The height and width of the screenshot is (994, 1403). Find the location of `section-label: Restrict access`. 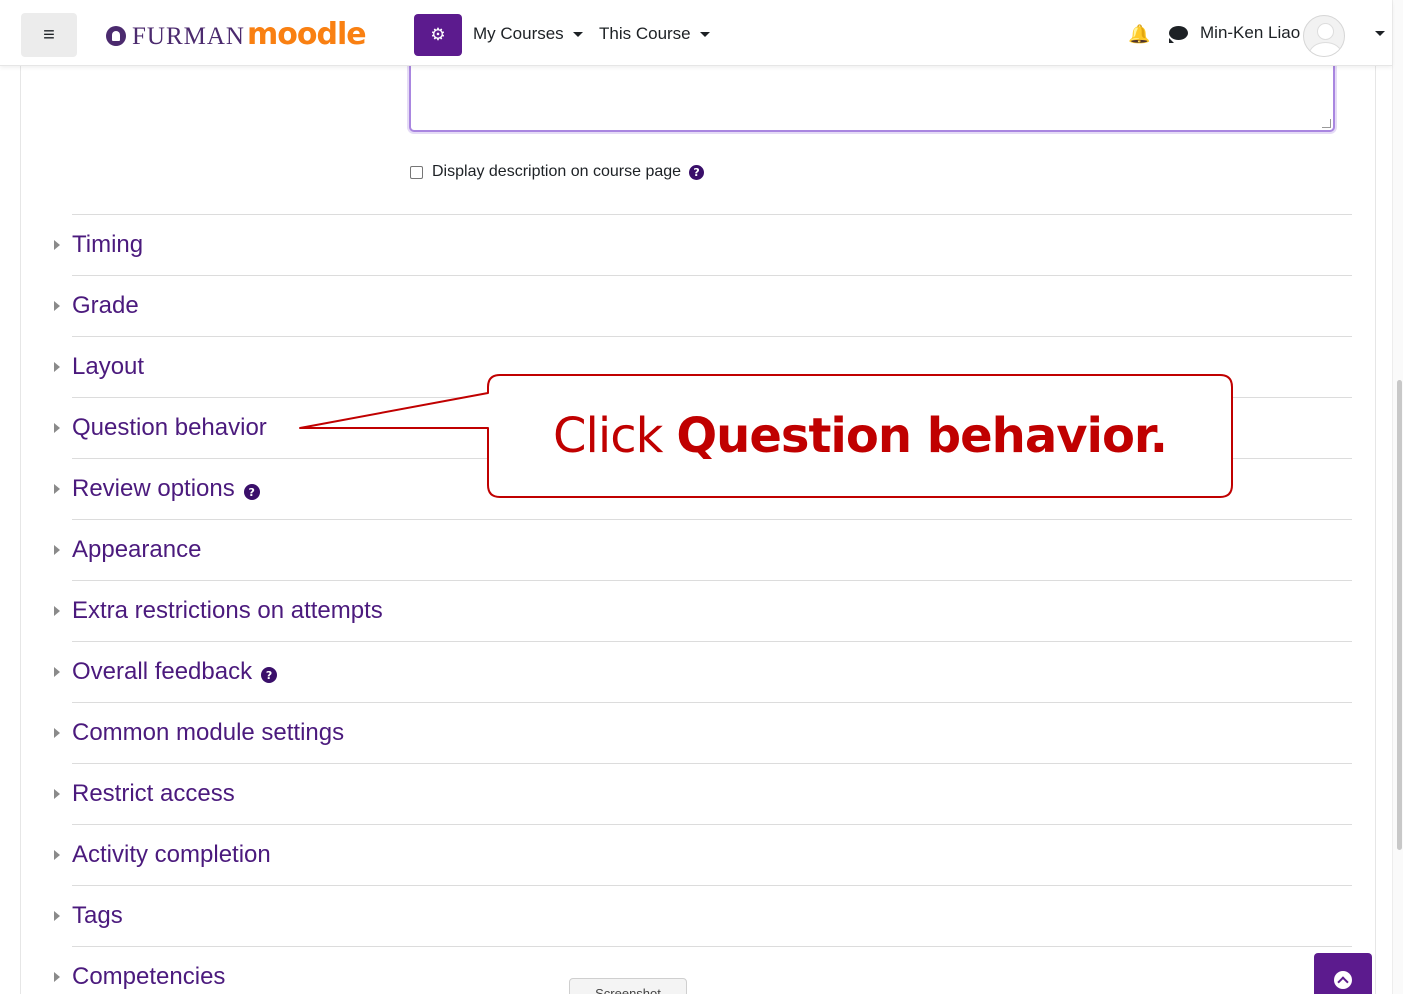

section-label: Restrict access is located at coordinates (153, 794).